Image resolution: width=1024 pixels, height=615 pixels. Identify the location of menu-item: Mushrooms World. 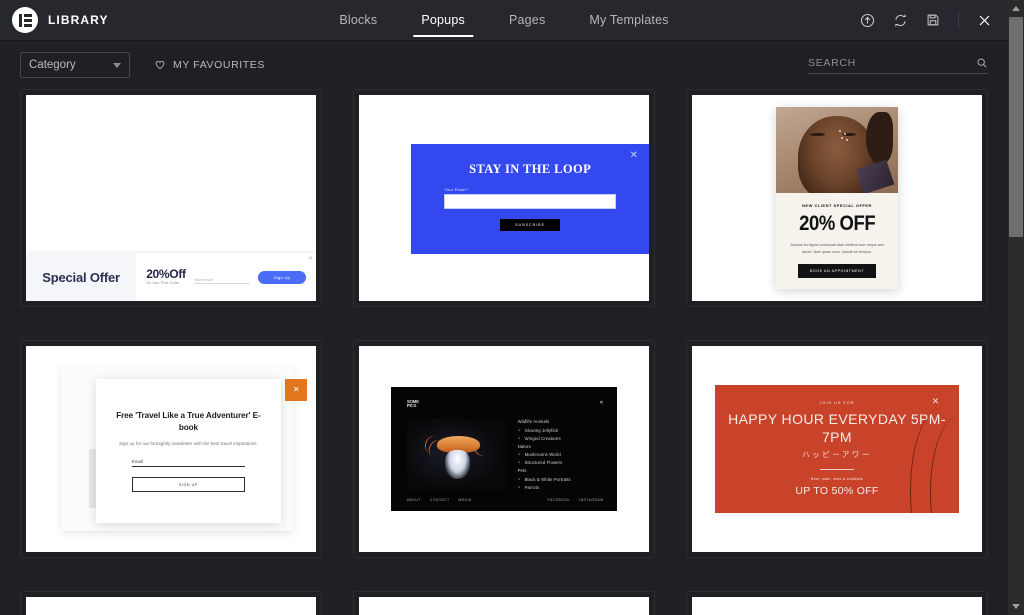
(563, 454).